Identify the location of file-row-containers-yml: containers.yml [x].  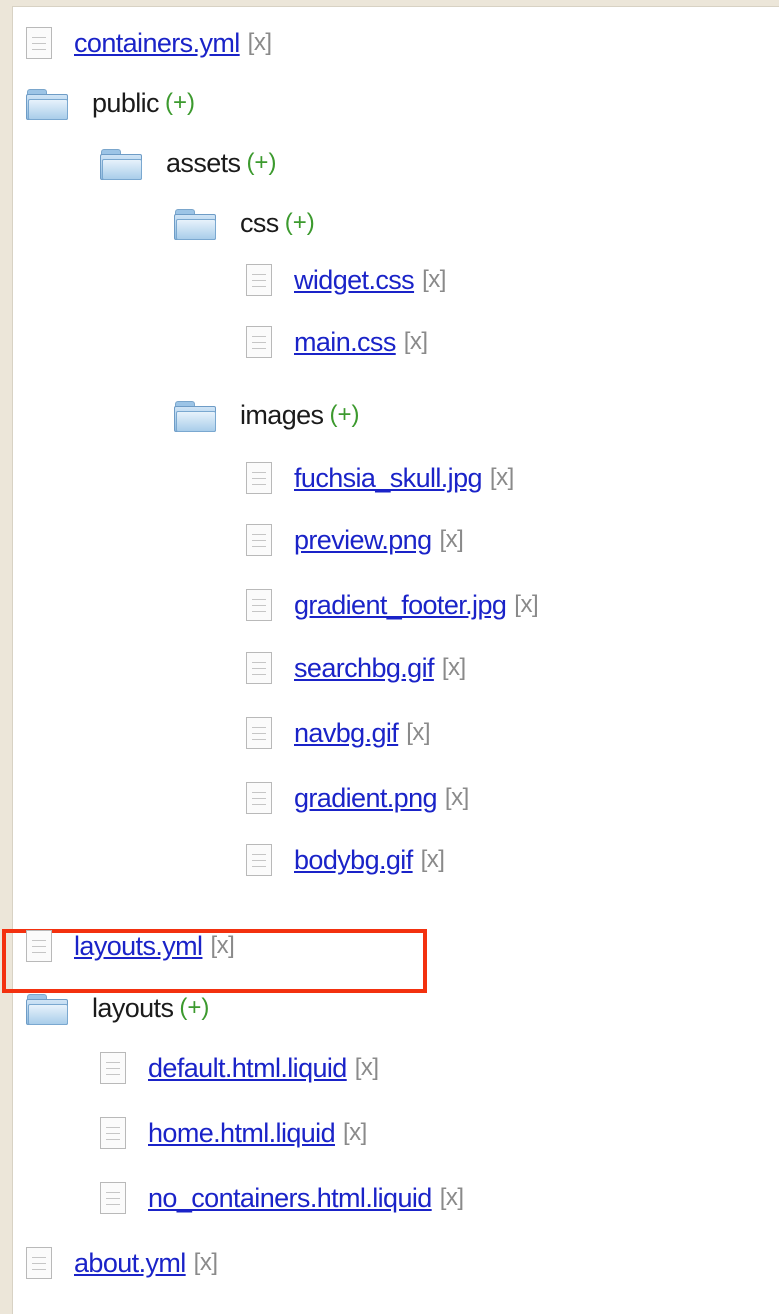
(149, 43).